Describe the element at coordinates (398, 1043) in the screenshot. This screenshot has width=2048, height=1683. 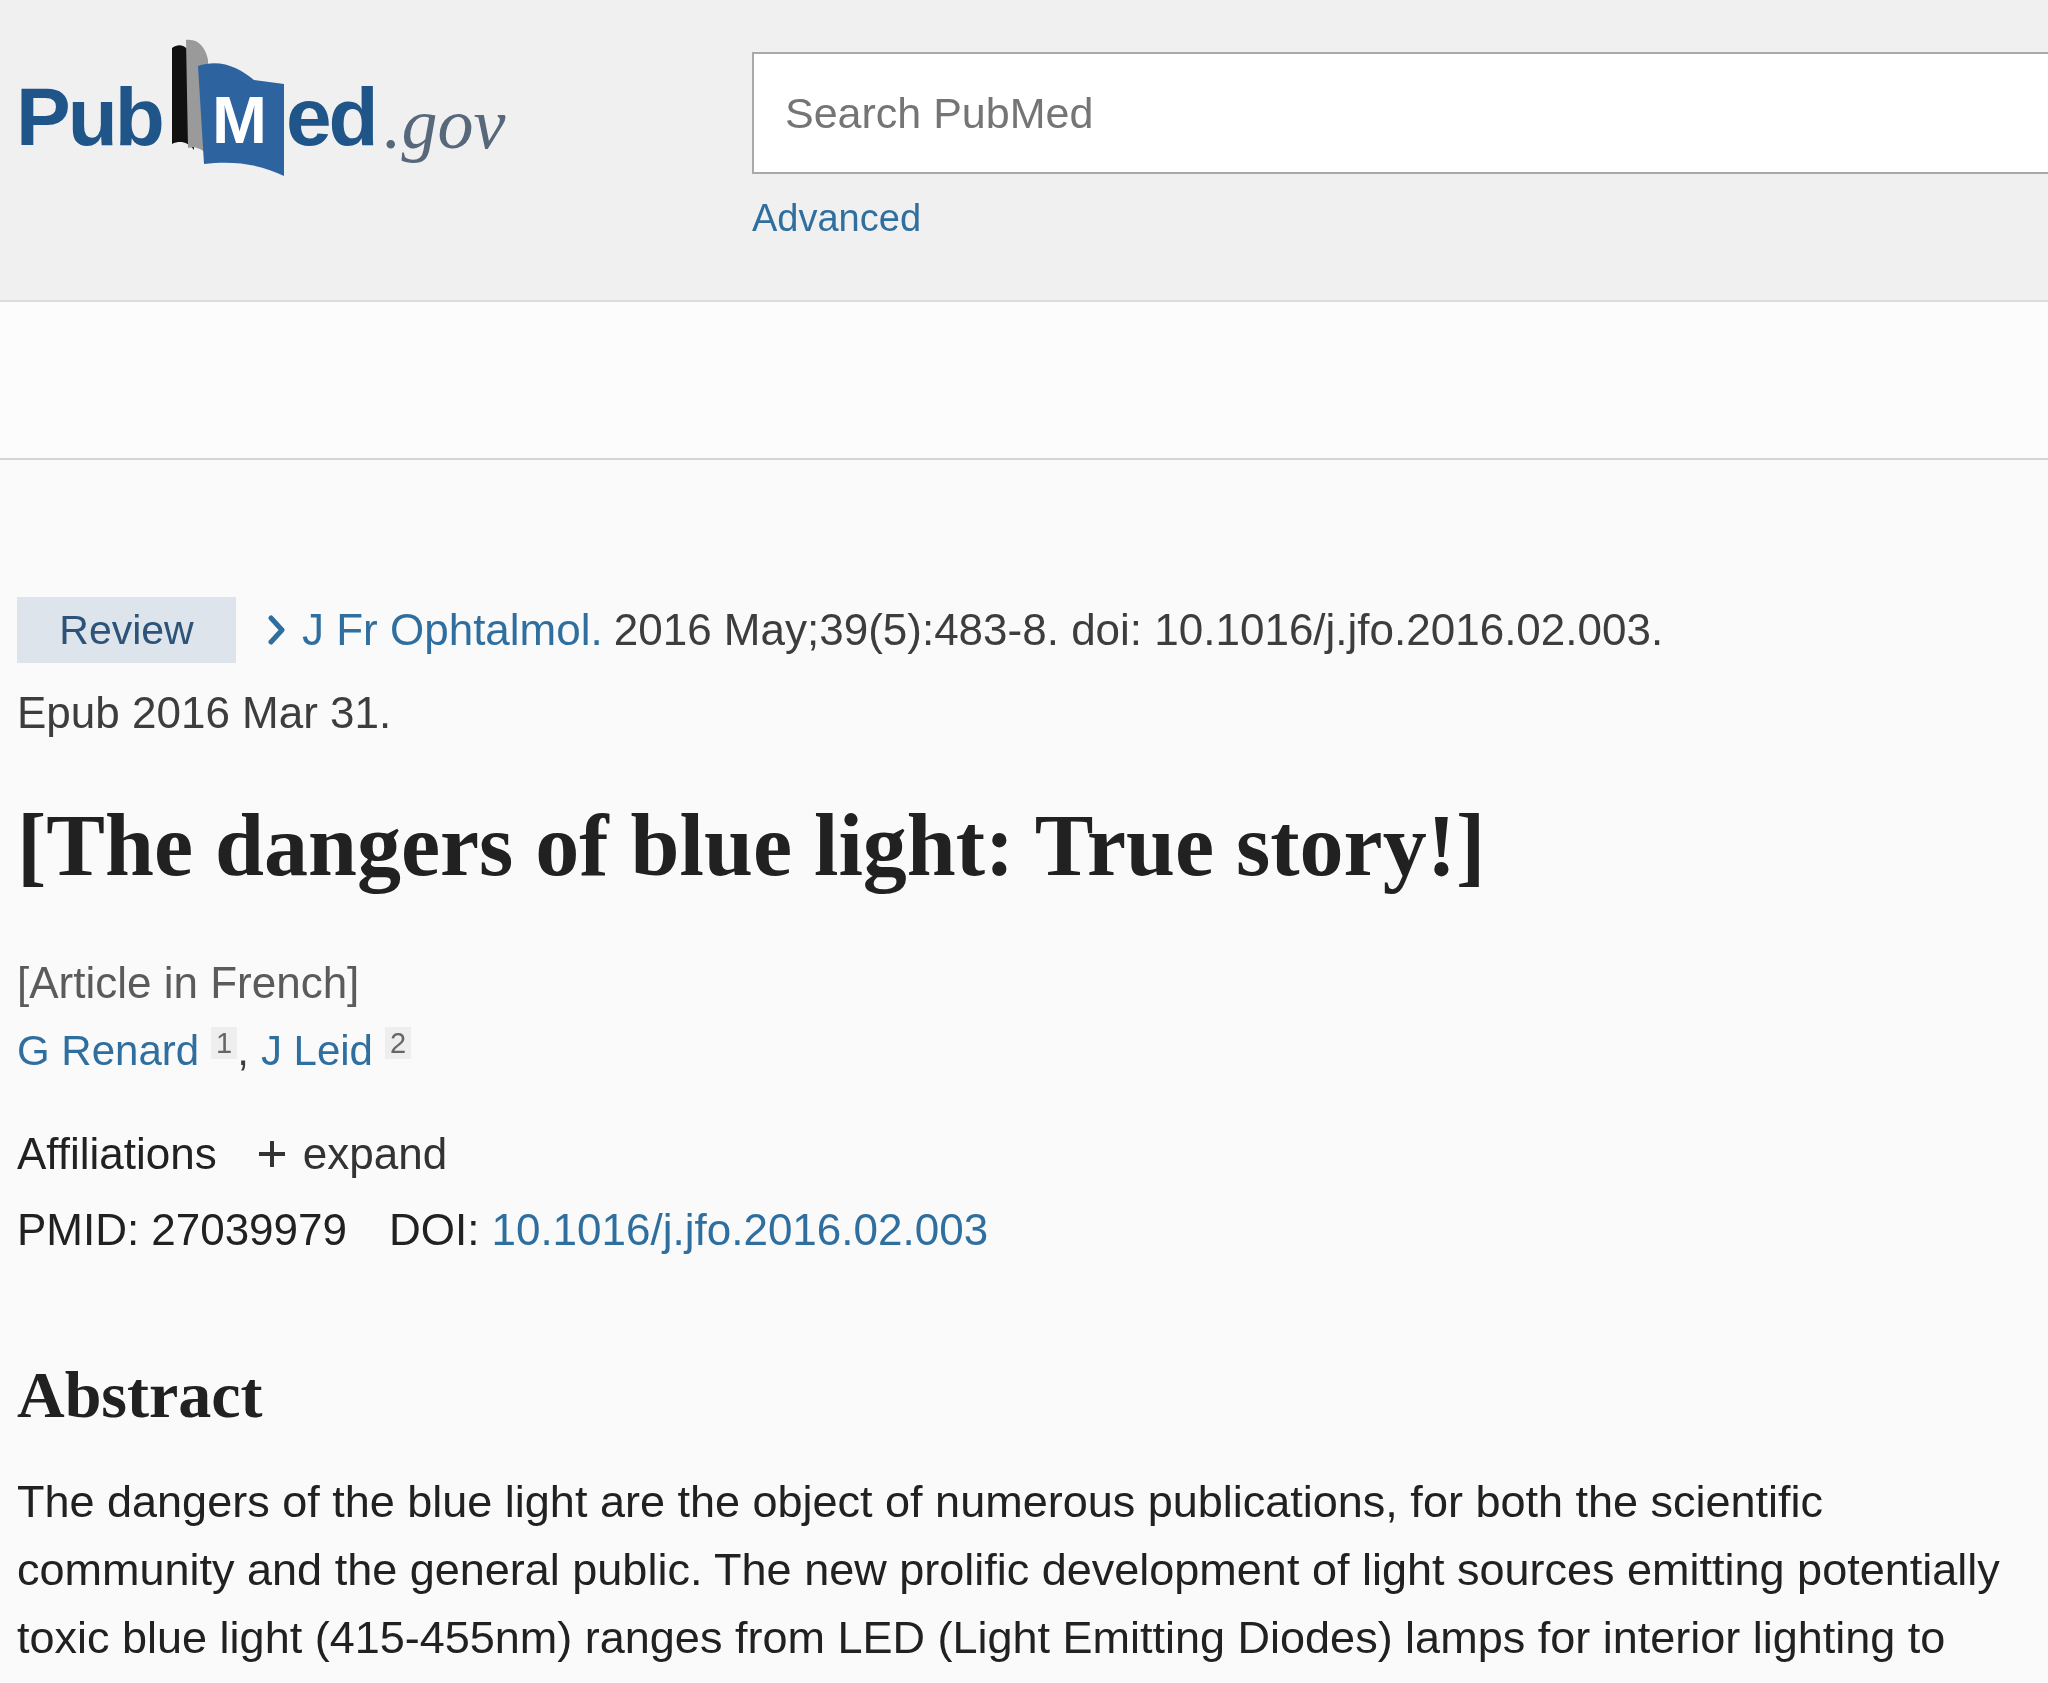
I see `affiliation-number-link: 2` at that location.